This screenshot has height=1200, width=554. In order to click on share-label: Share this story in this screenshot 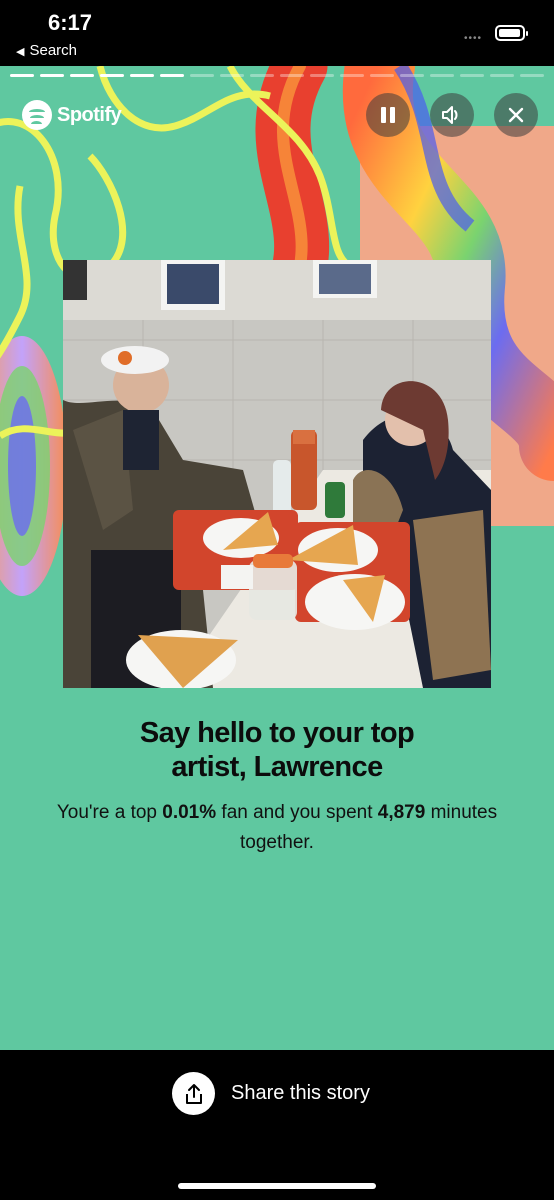, I will do `click(300, 1093)`.